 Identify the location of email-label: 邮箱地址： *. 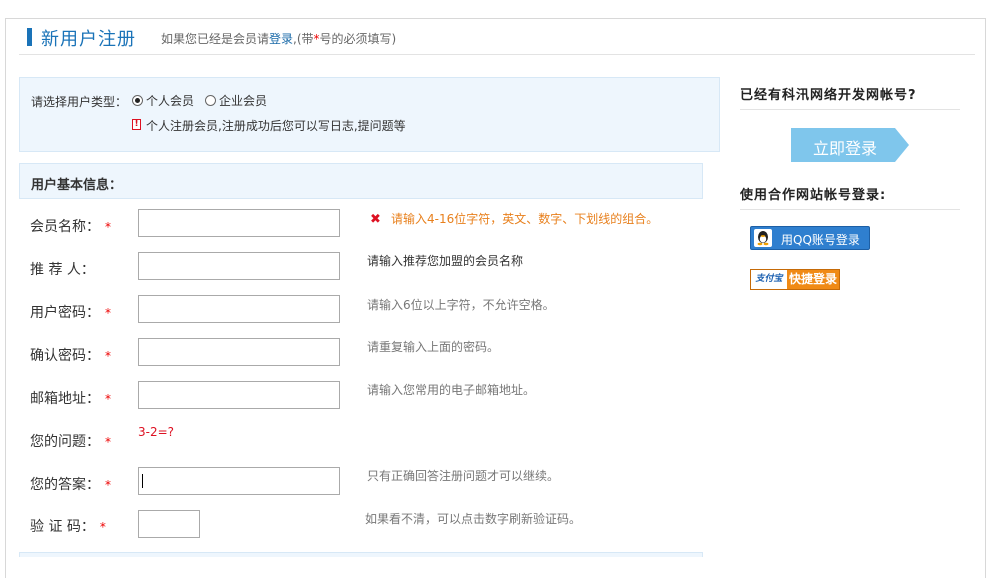
(70, 398).